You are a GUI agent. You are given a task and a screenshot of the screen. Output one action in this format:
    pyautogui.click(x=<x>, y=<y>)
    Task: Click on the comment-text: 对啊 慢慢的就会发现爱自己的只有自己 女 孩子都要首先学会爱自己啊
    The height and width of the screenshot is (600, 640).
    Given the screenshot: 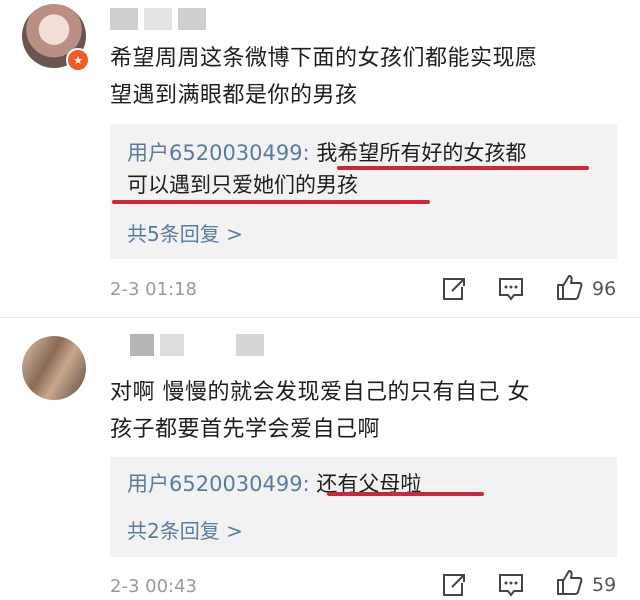 What is the action you would take?
    pyautogui.click(x=320, y=411)
    